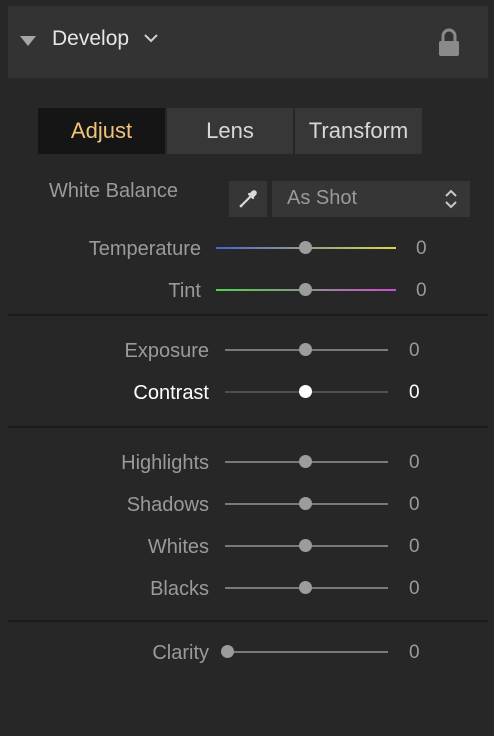 This screenshot has height=736, width=494. I want to click on white-balance-value: As Shot, so click(322, 198).